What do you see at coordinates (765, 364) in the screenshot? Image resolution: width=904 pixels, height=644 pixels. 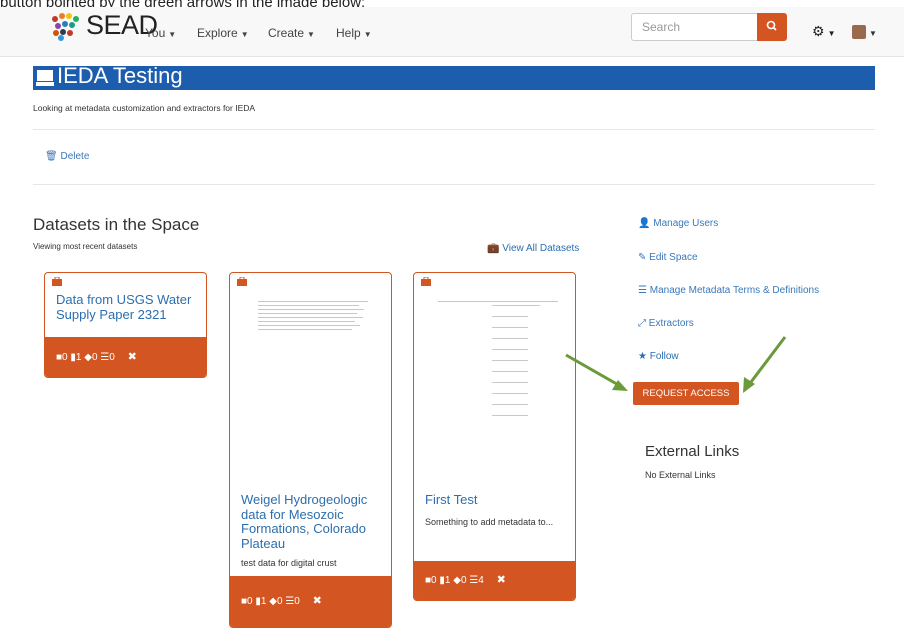 I see `green-arrow-right` at bounding box center [765, 364].